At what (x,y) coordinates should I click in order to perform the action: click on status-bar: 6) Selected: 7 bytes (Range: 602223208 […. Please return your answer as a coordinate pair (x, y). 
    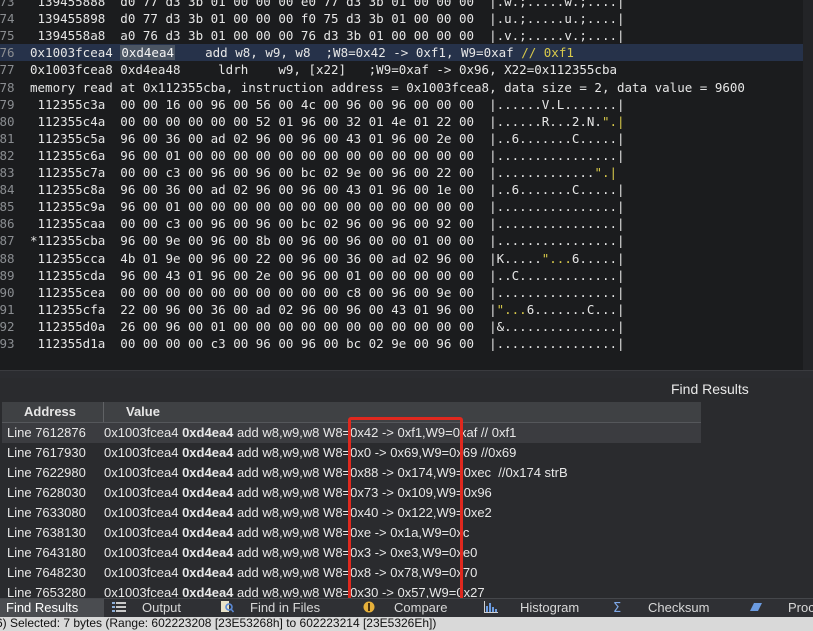
    Looking at the image, I should click on (406, 624).